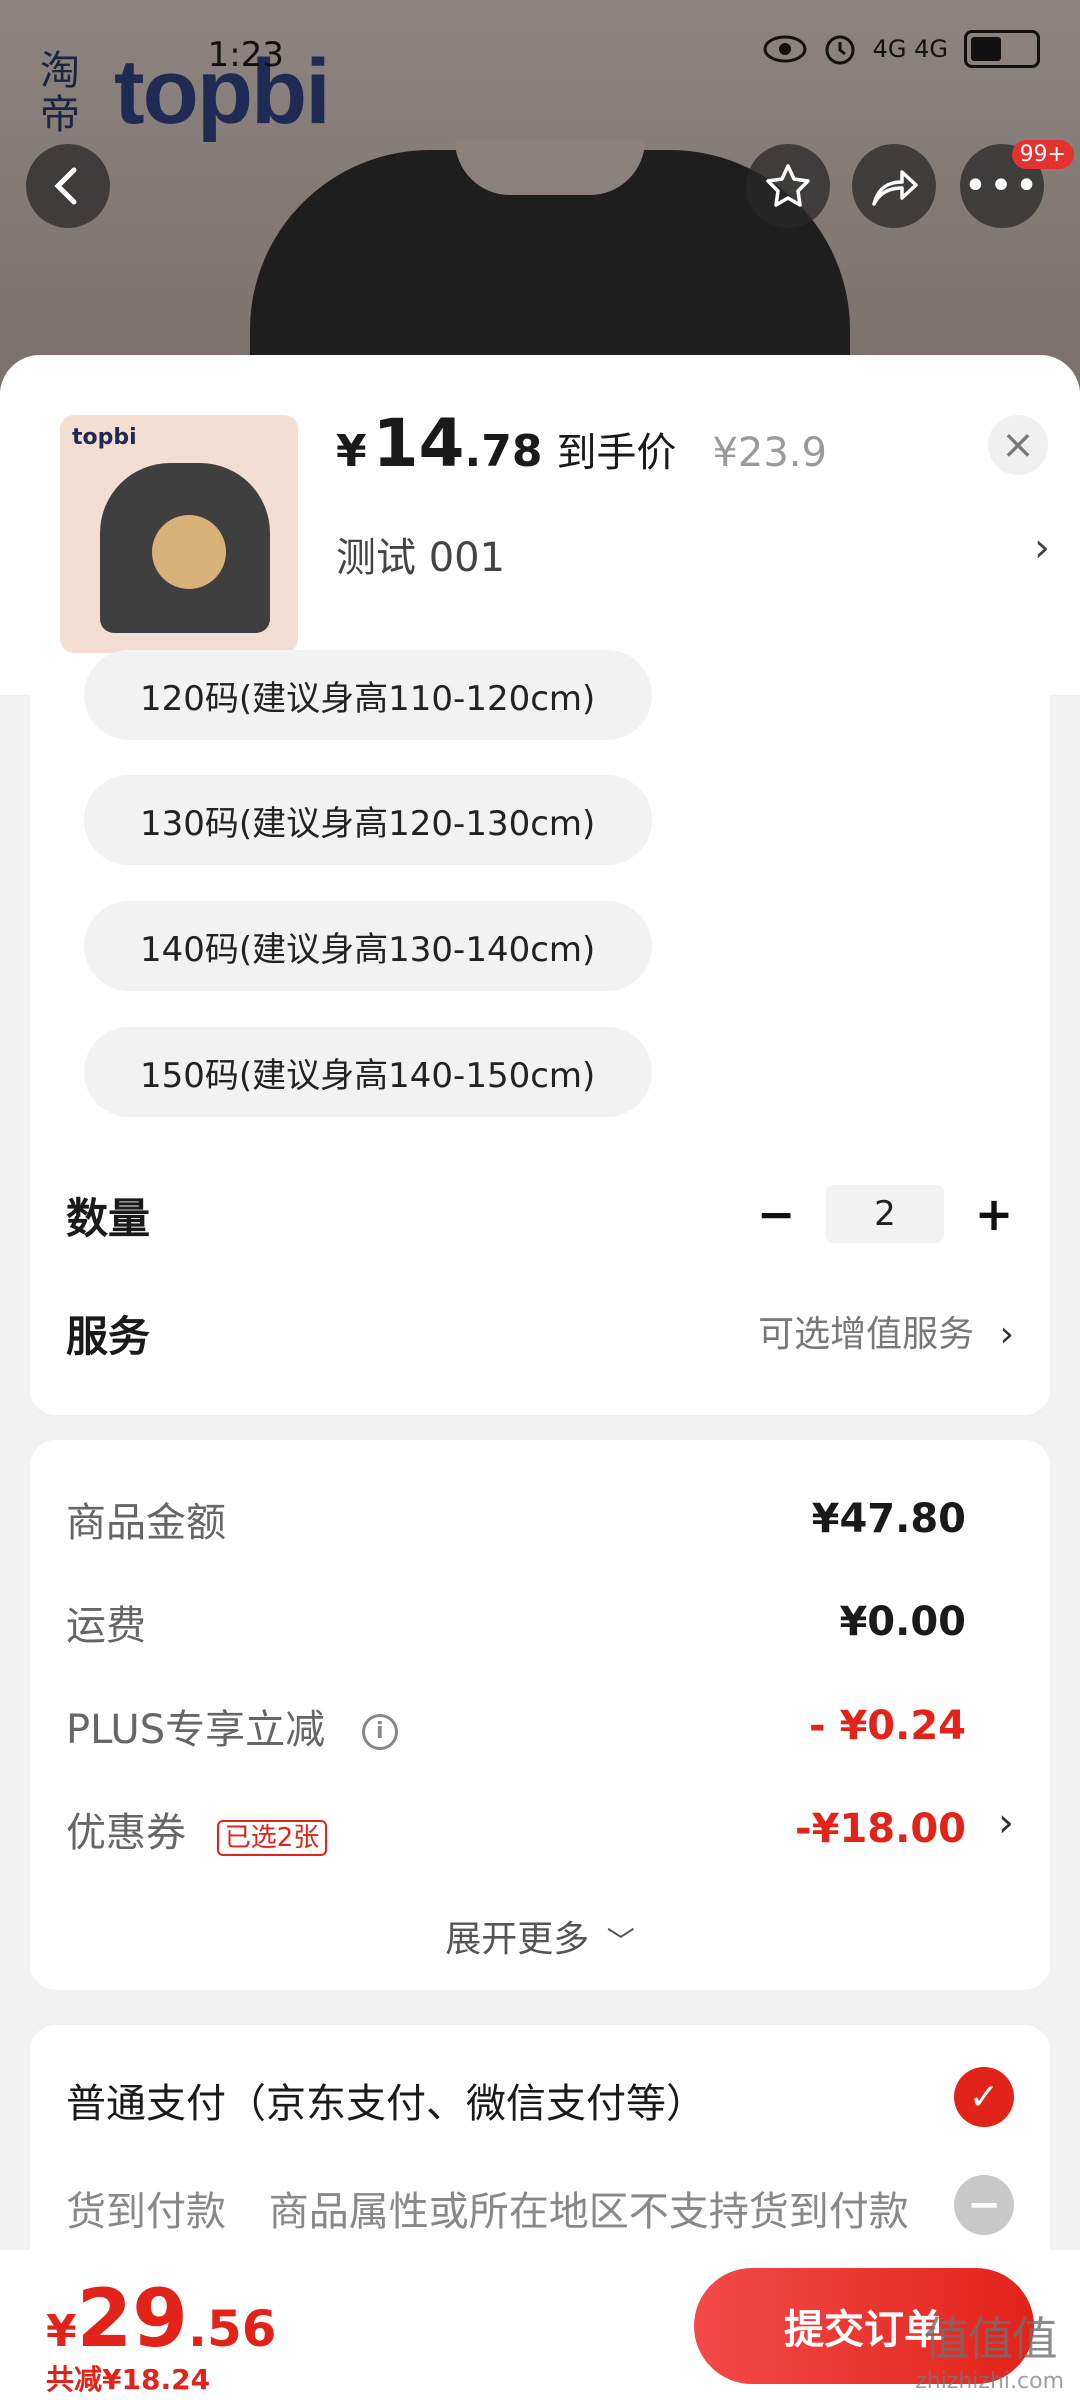 The height and width of the screenshot is (2400, 1080). Describe the element at coordinates (550, 167) in the screenshot. I see `shirt-collar` at that location.